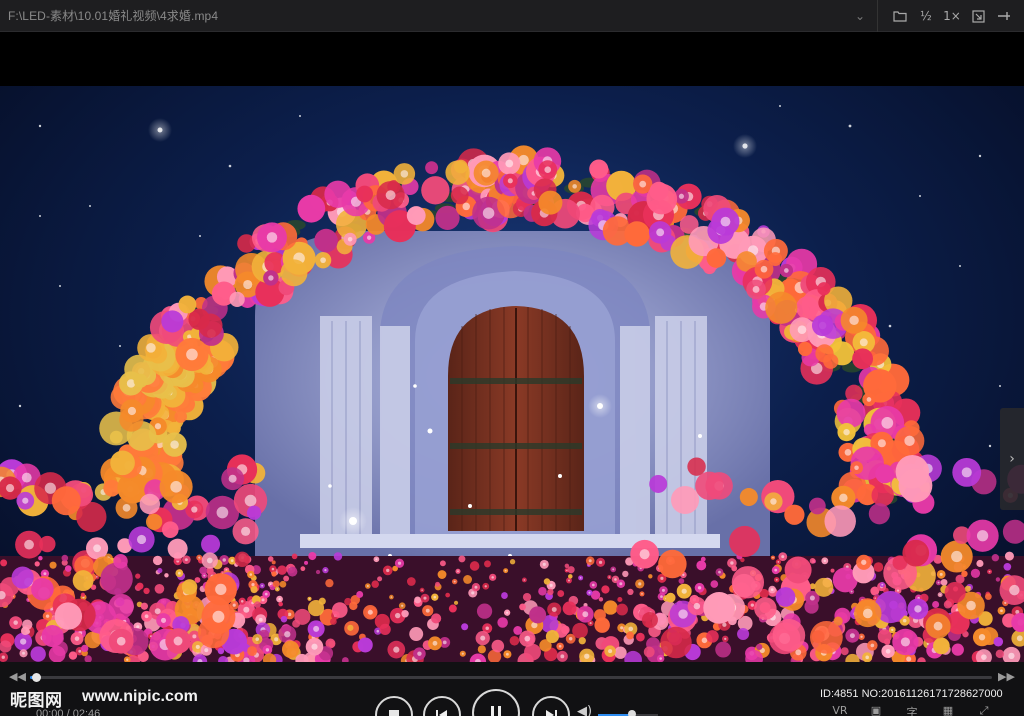  I want to click on screenshot-icon: ▣, so click(876, 710).